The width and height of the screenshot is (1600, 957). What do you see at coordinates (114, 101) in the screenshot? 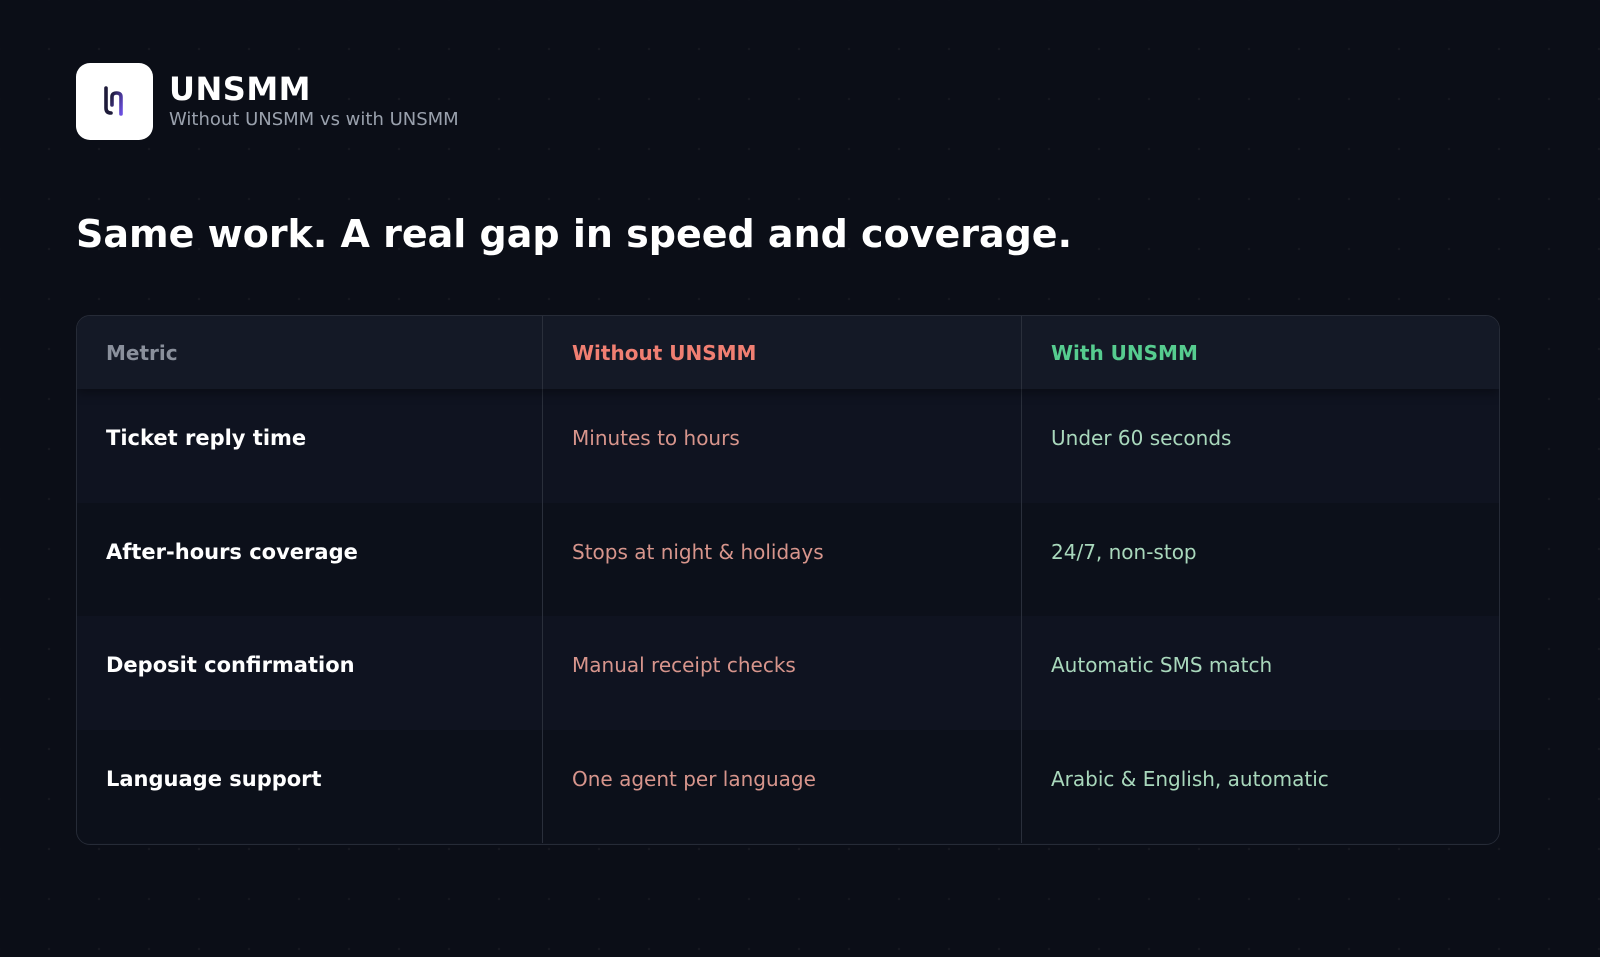
I see `unsmm-logo-icon` at bounding box center [114, 101].